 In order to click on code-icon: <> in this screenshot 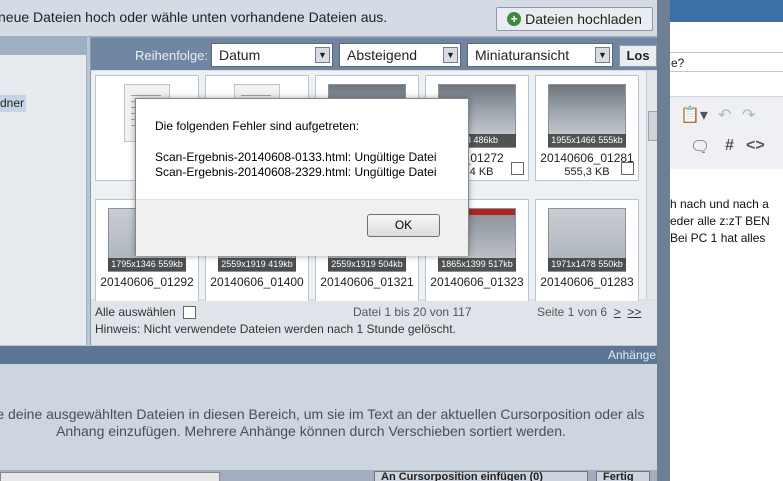, I will do `click(755, 146)`.